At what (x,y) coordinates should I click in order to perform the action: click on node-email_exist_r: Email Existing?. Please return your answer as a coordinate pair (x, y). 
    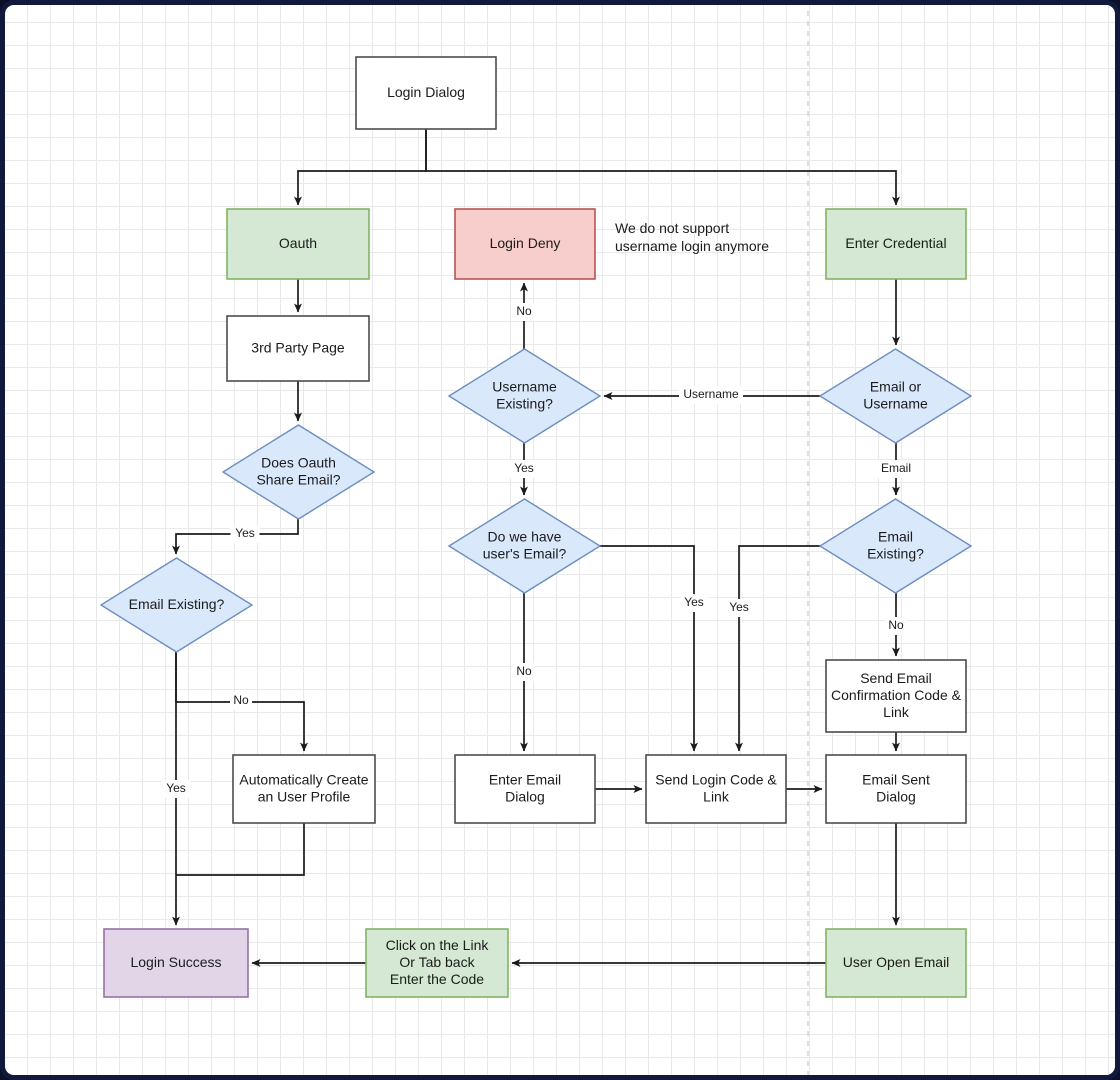
    Looking at the image, I should click on (895, 546).